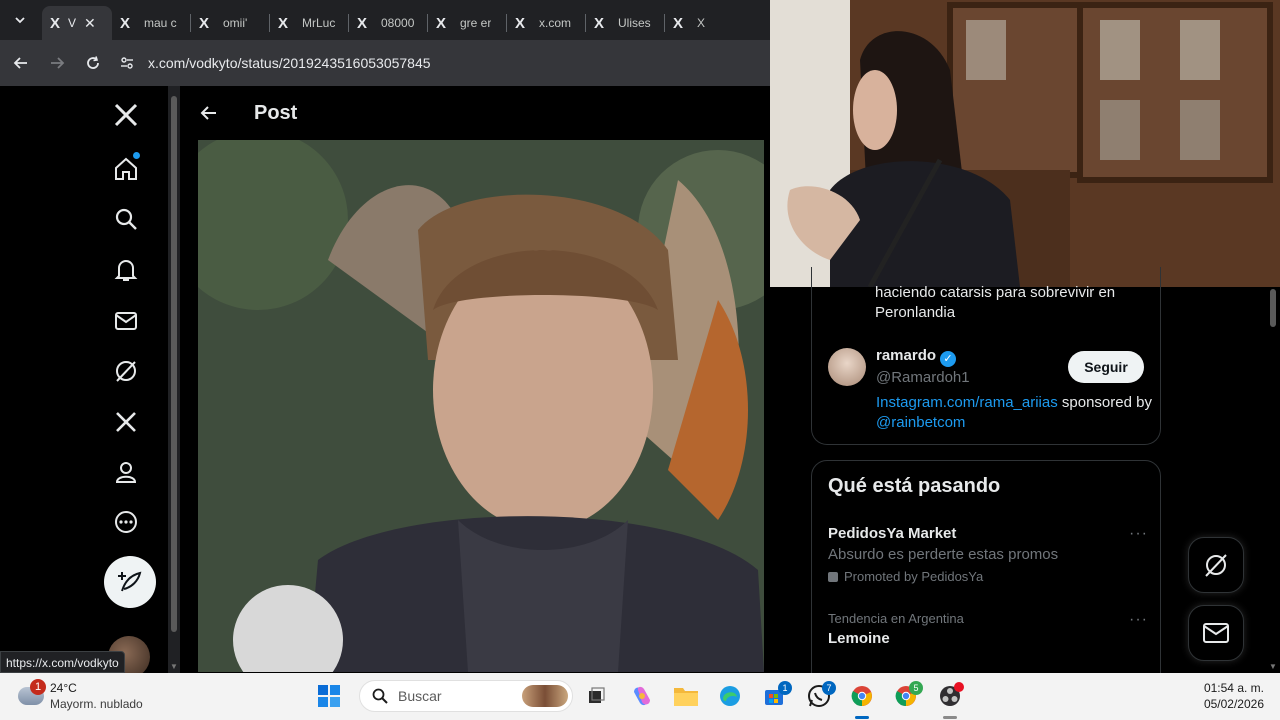  I want to click on forward-button, so click(57, 63).